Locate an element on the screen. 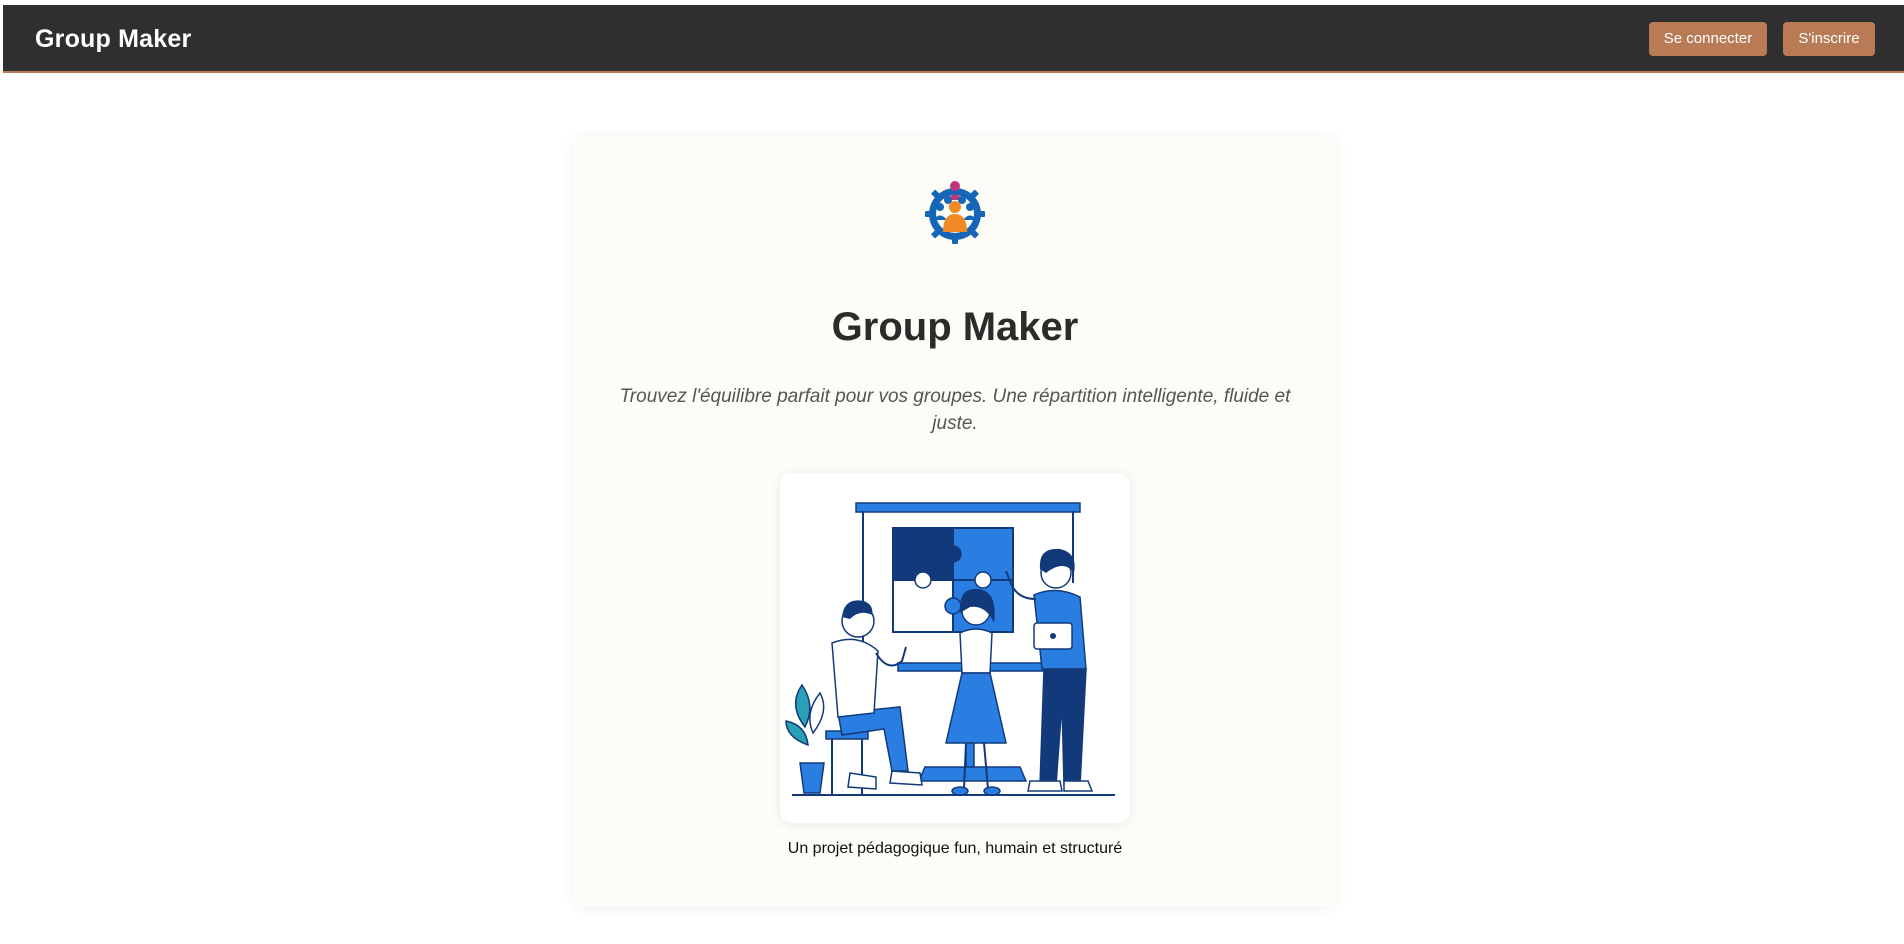 The height and width of the screenshot is (944, 1904). team-puzzle-illustration is located at coordinates (950, 649).